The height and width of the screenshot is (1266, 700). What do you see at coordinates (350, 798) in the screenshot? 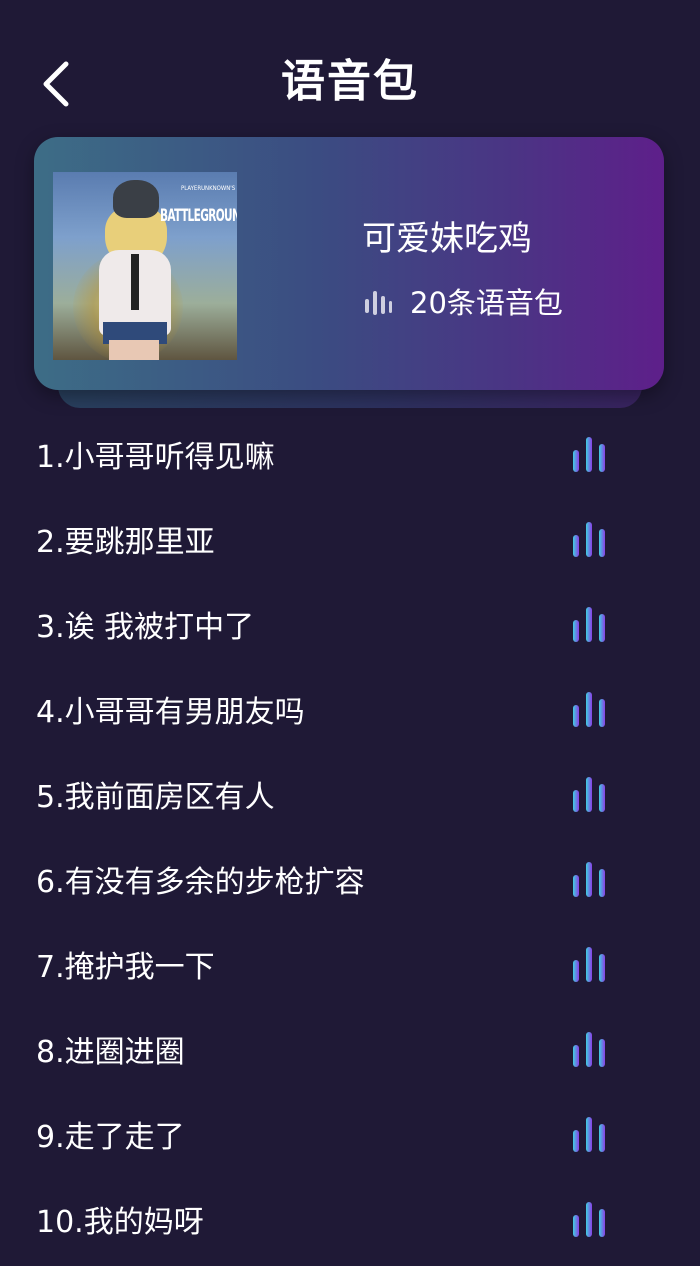
I see `voice-item: 5.我前面房区有人` at bounding box center [350, 798].